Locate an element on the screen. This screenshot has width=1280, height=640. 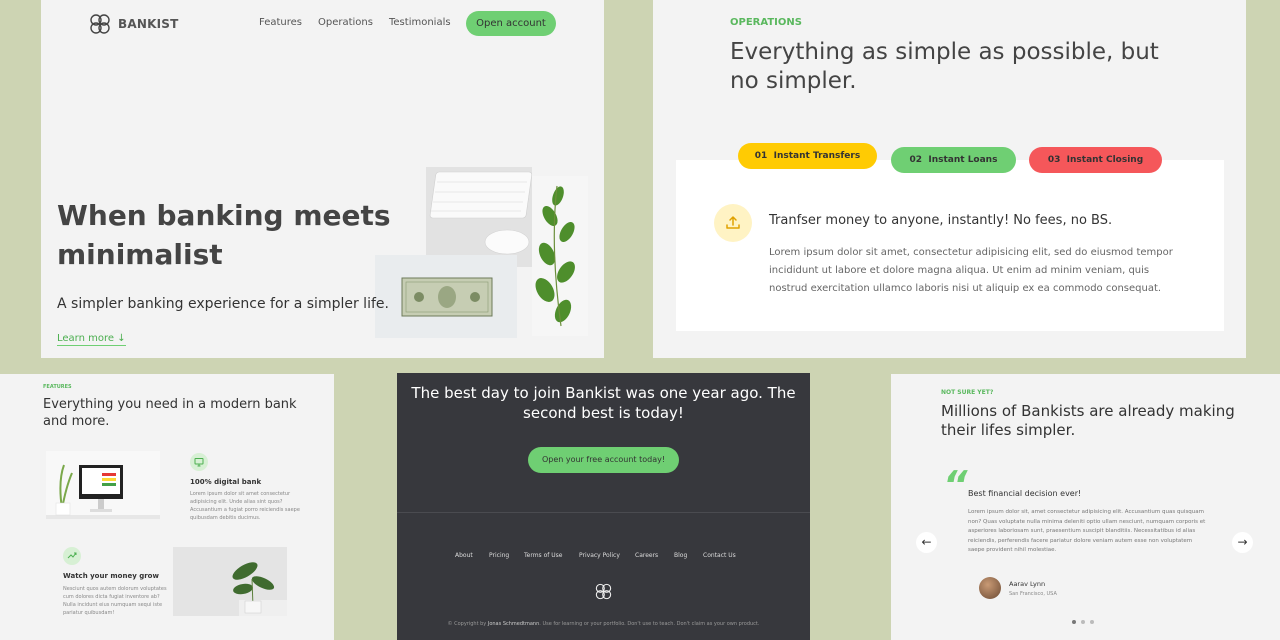
footer-link-careers: Careers is located at coordinates (646, 555).